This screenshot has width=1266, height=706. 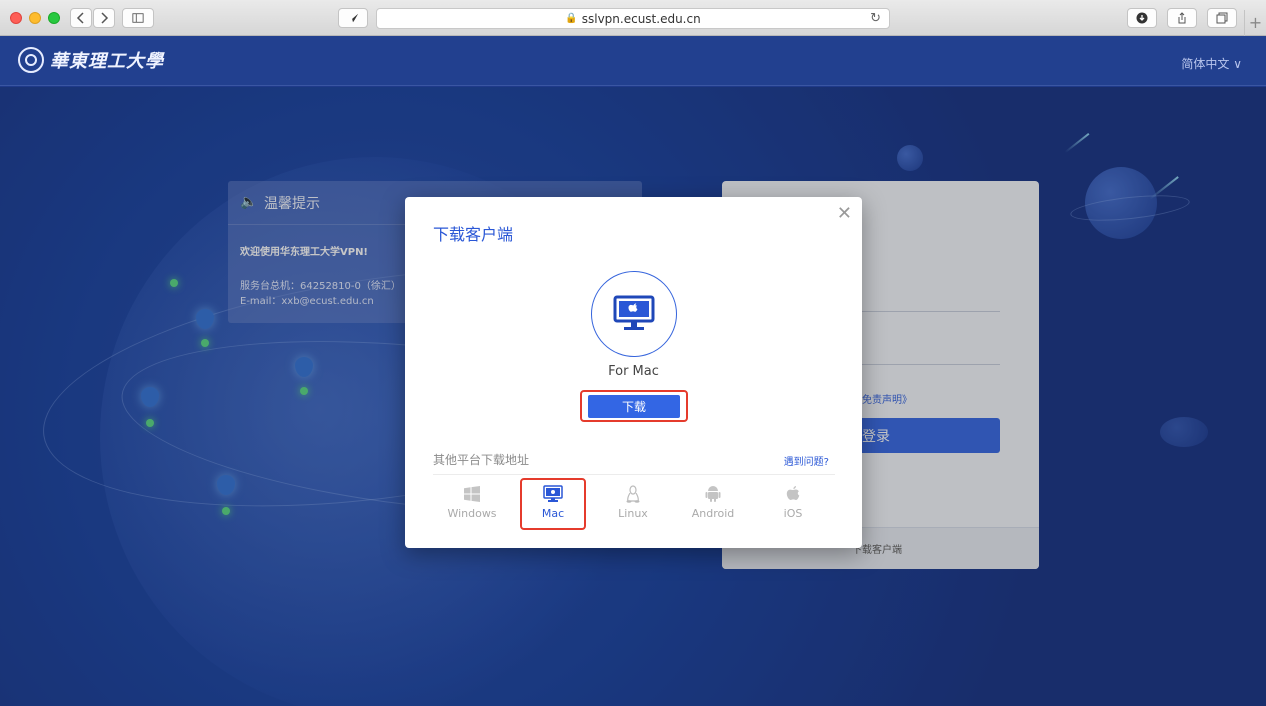 I want to click on divider, so click(x=634, y=474).